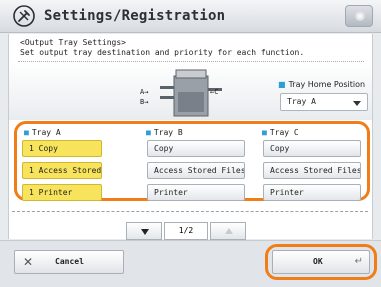 This screenshot has width=381, height=287. I want to click on tray-c-access-stored-files-button: Access Stored Files, so click(312, 170).